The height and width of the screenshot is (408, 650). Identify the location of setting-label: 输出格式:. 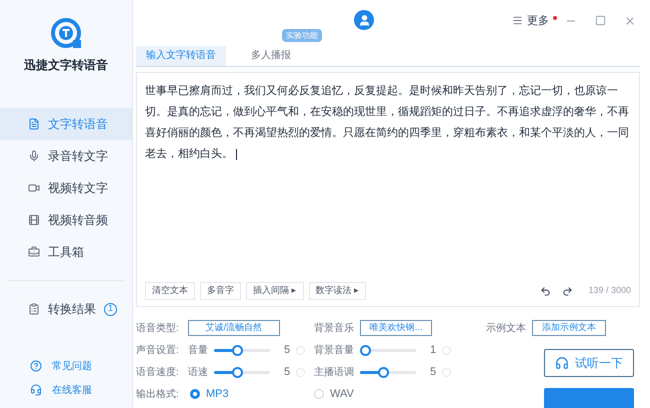
(158, 395).